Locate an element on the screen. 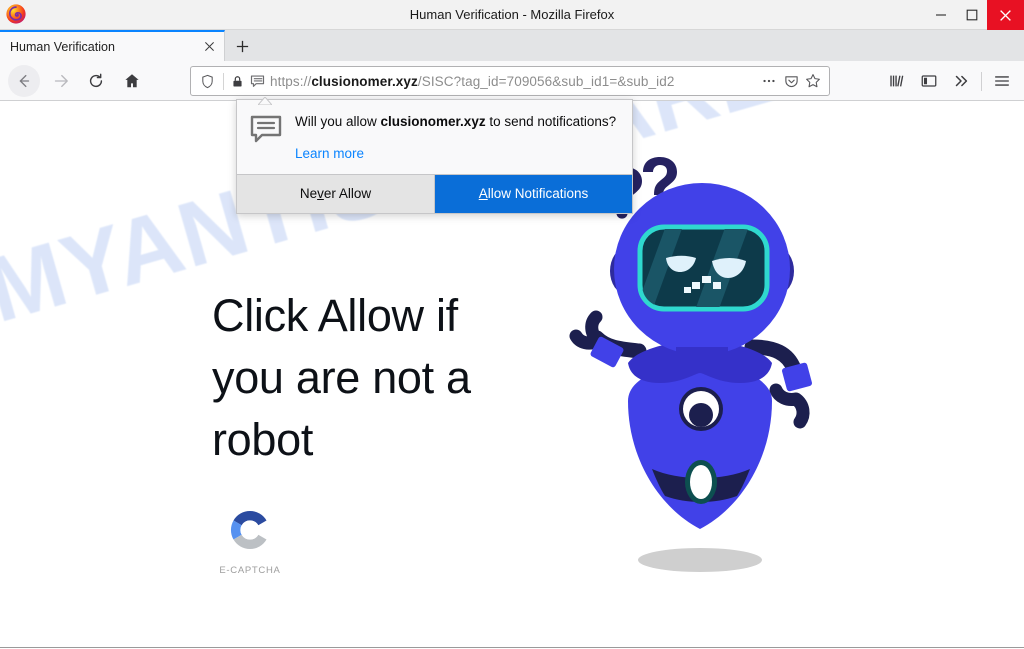 The image size is (1024, 649). allow-notifications-button: Allow Notifications is located at coordinates (533, 193).